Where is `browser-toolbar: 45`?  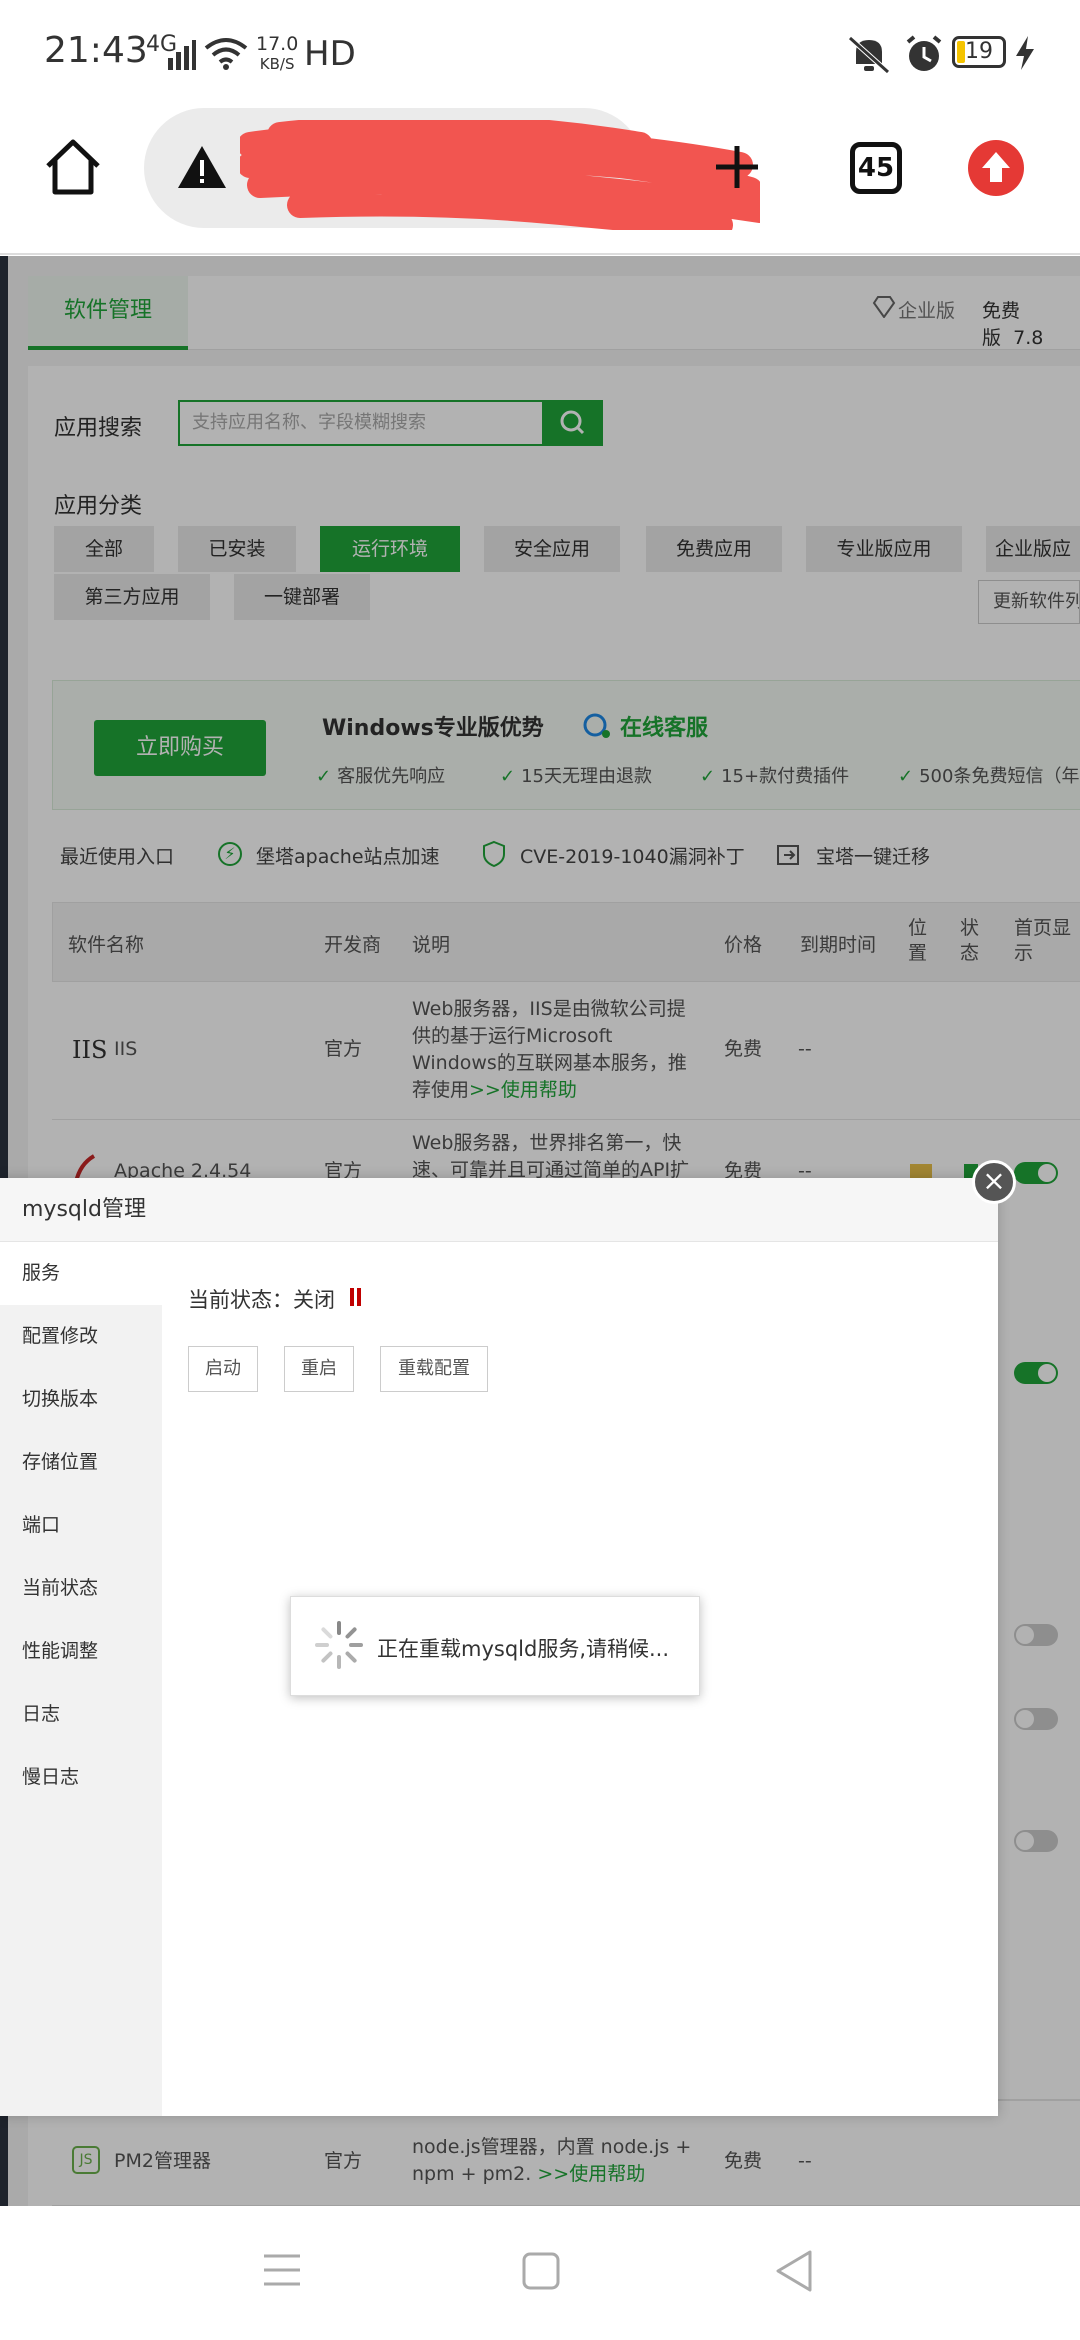 browser-toolbar: 45 is located at coordinates (540, 177).